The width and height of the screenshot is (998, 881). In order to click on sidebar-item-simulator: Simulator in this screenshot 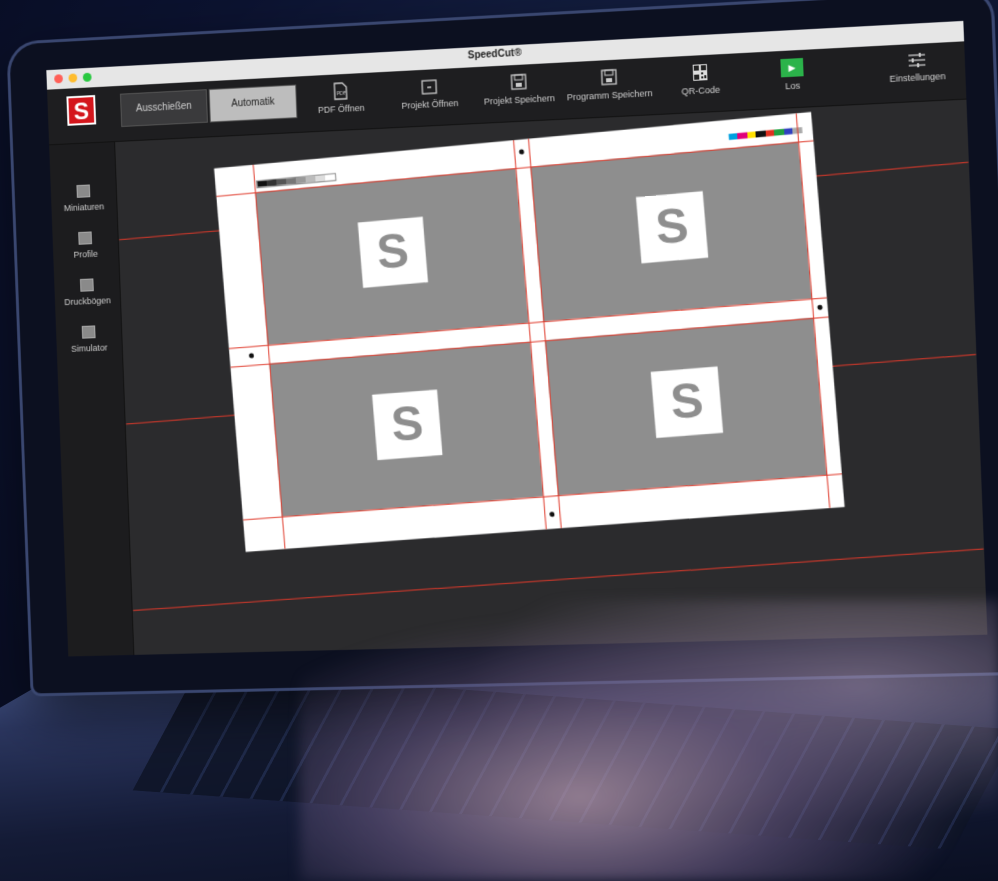, I will do `click(89, 339)`.